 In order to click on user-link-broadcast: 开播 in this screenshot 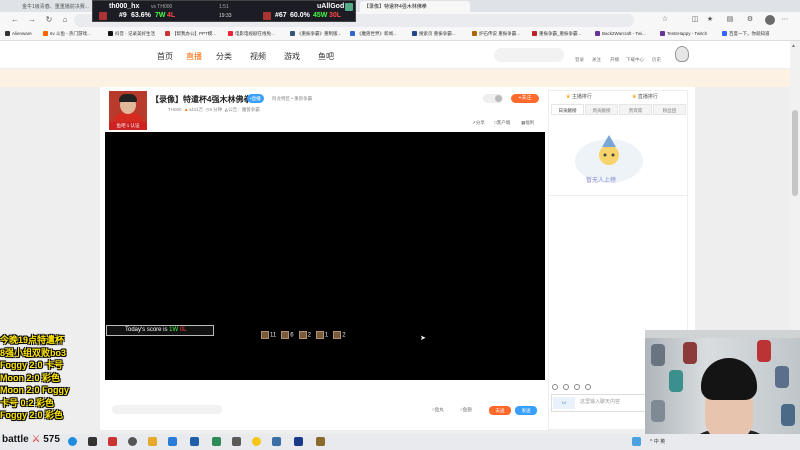, I will do `click(614, 60)`.